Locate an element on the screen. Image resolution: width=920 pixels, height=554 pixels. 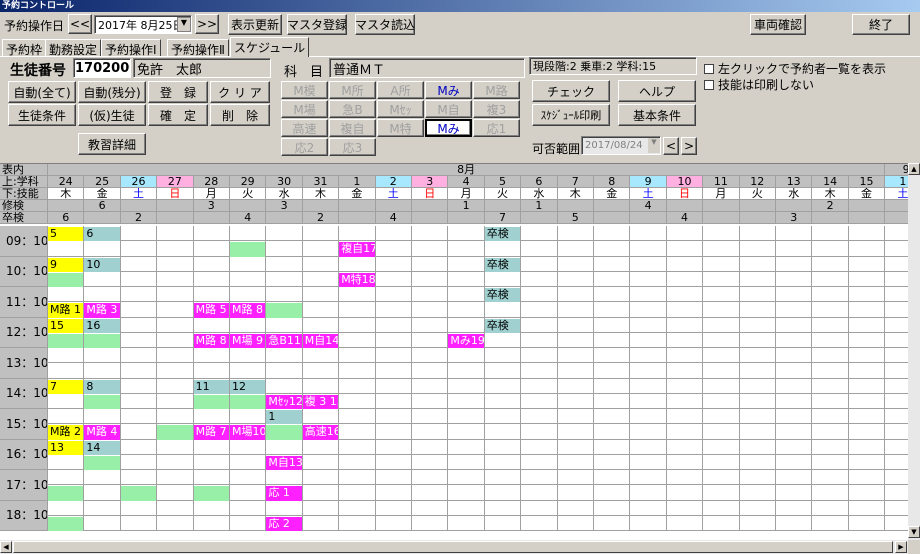
scroll-thumb is located at coordinates (453, 547).